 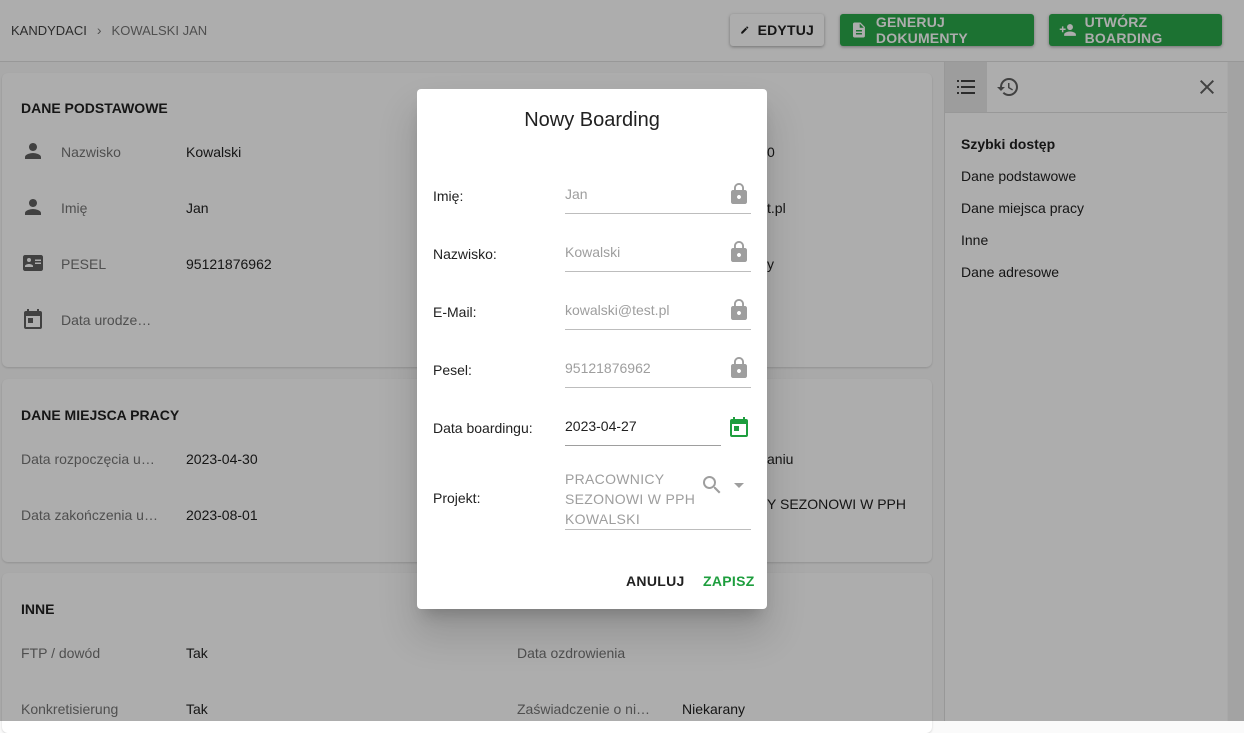 I want to click on name-field-label: Imię:, so click(x=448, y=196).